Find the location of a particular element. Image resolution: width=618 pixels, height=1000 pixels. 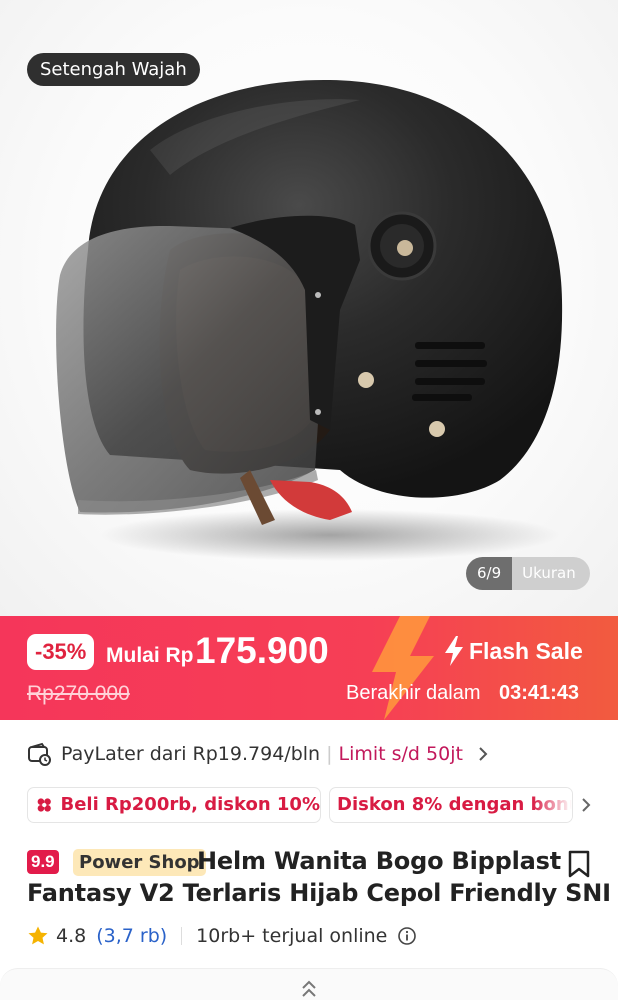

gallery-index: 6/9 is located at coordinates (489, 573).